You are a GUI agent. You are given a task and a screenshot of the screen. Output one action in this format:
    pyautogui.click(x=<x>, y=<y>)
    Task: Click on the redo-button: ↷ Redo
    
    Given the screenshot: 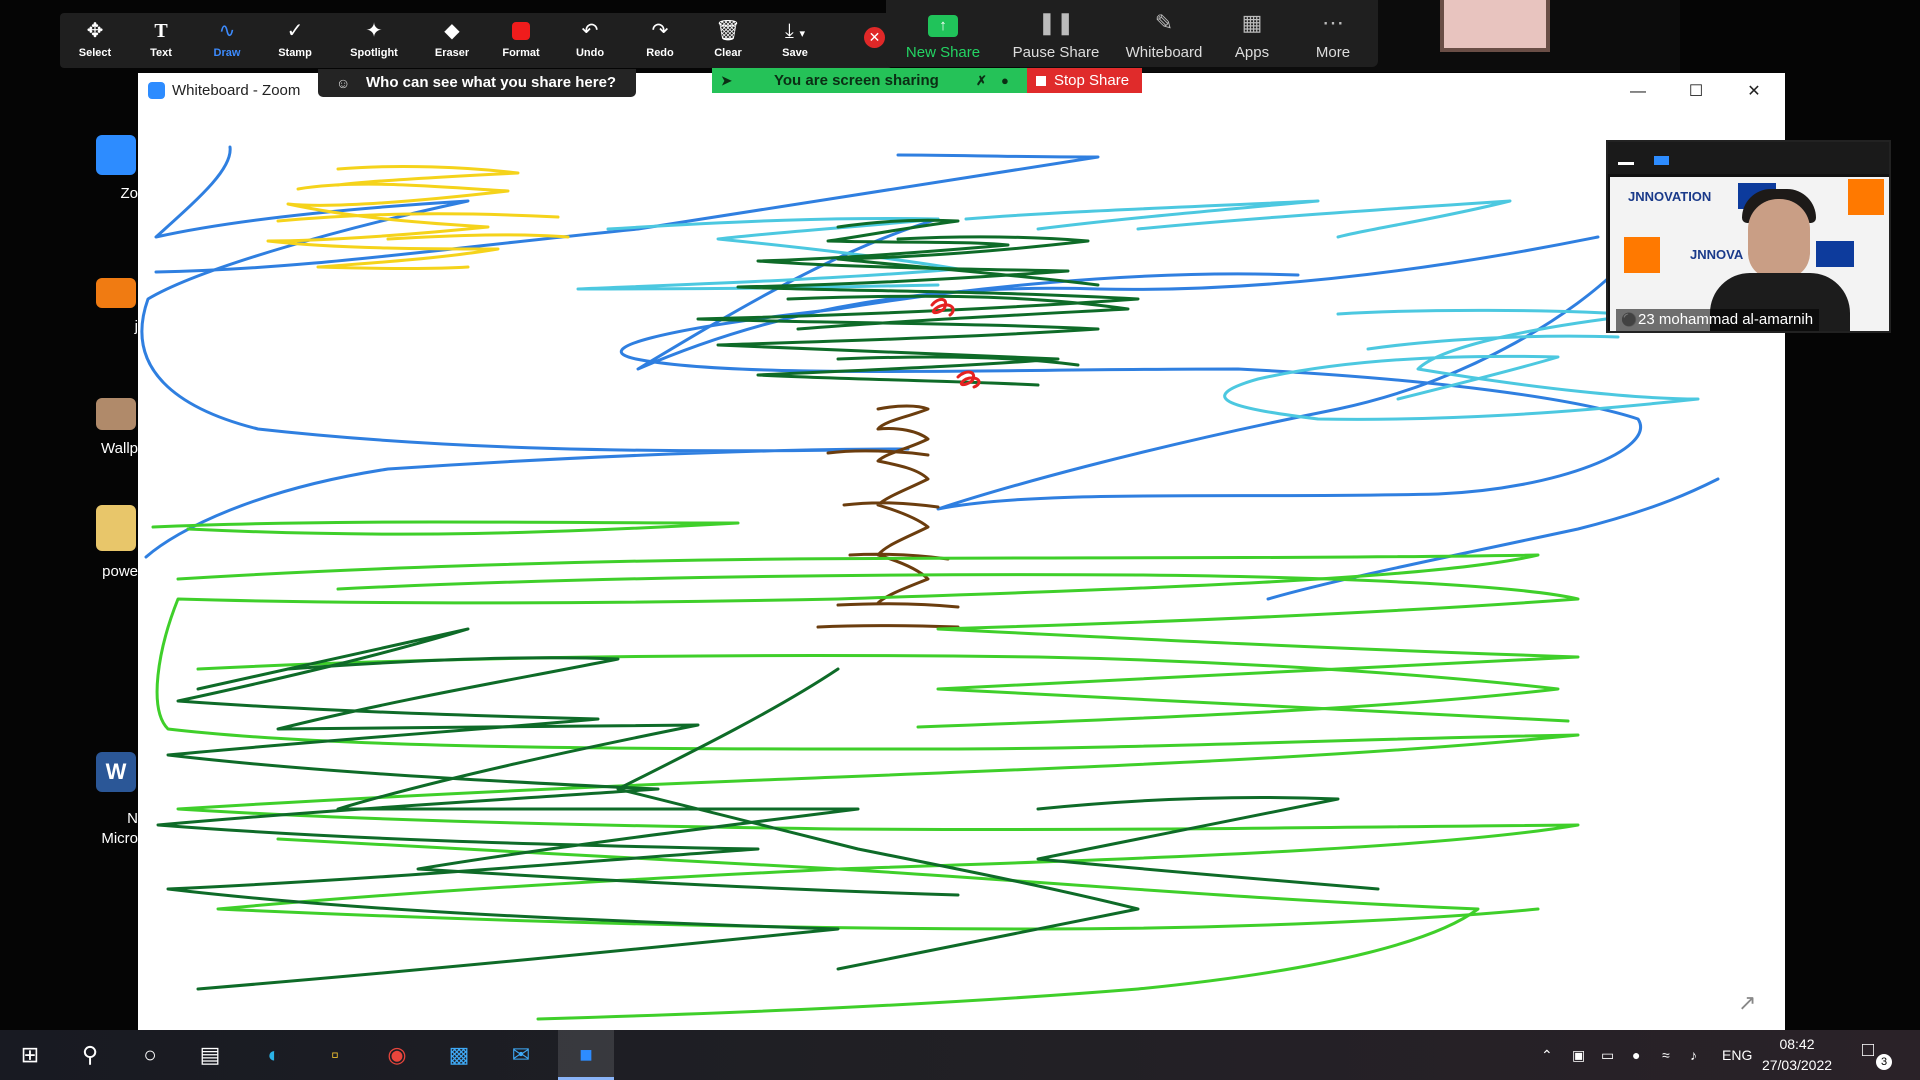 What is the action you would take?
    pyautogui.click(x=660, y=40)
    